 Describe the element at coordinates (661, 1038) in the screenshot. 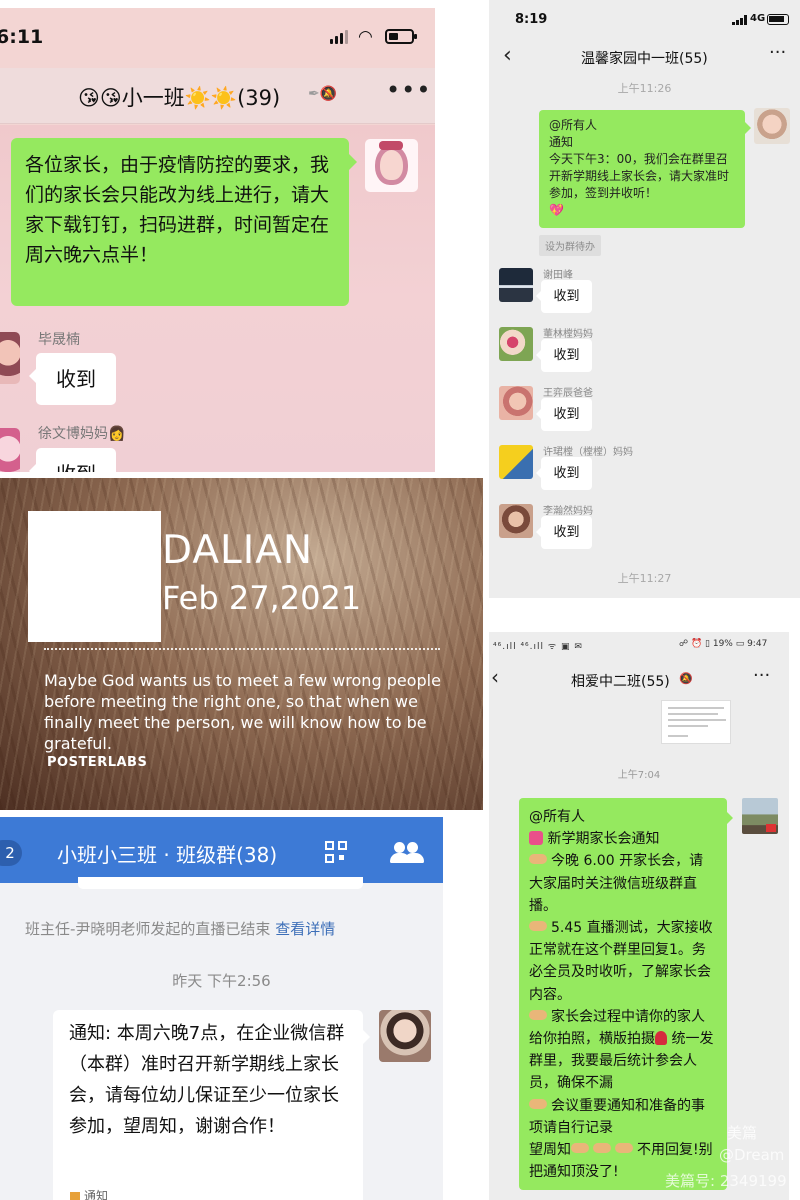

I see `rose-icon` at that location.